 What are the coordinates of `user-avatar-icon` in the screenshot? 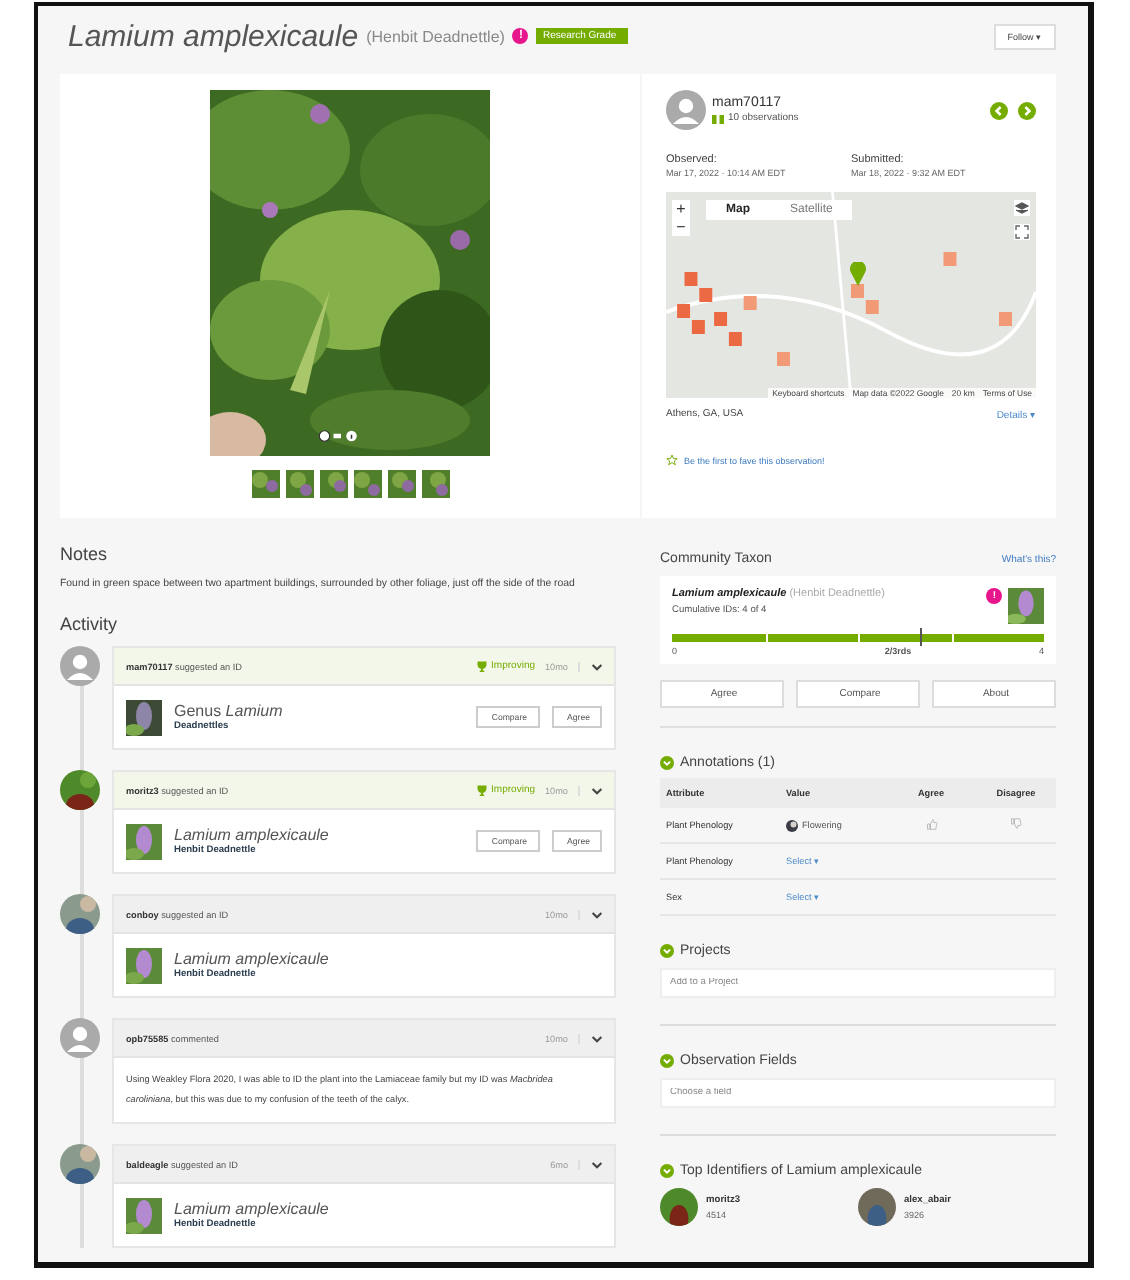 It's located at (792, 825).